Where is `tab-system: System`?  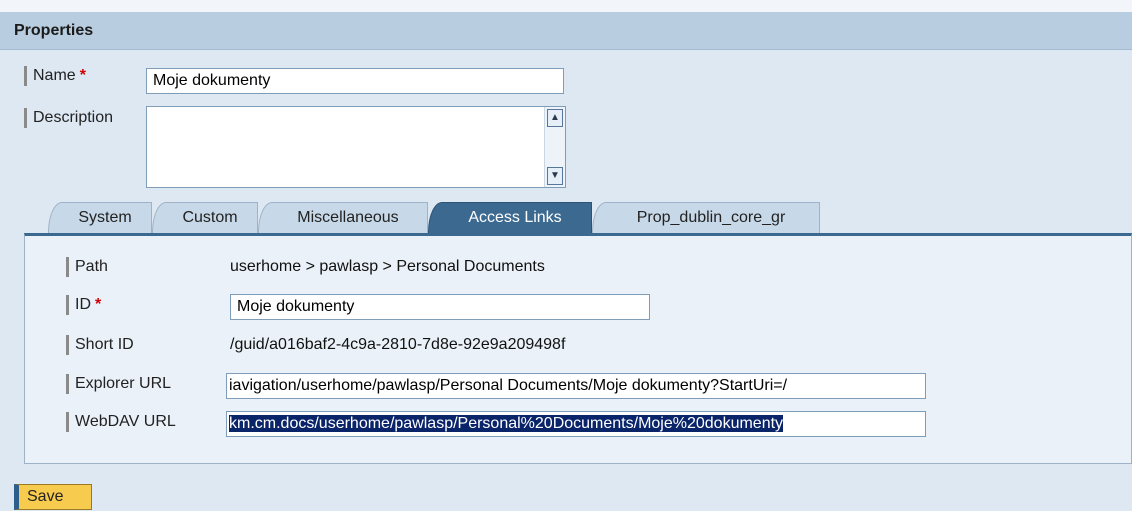 tab-system: System is located at coordinates (100, 218).